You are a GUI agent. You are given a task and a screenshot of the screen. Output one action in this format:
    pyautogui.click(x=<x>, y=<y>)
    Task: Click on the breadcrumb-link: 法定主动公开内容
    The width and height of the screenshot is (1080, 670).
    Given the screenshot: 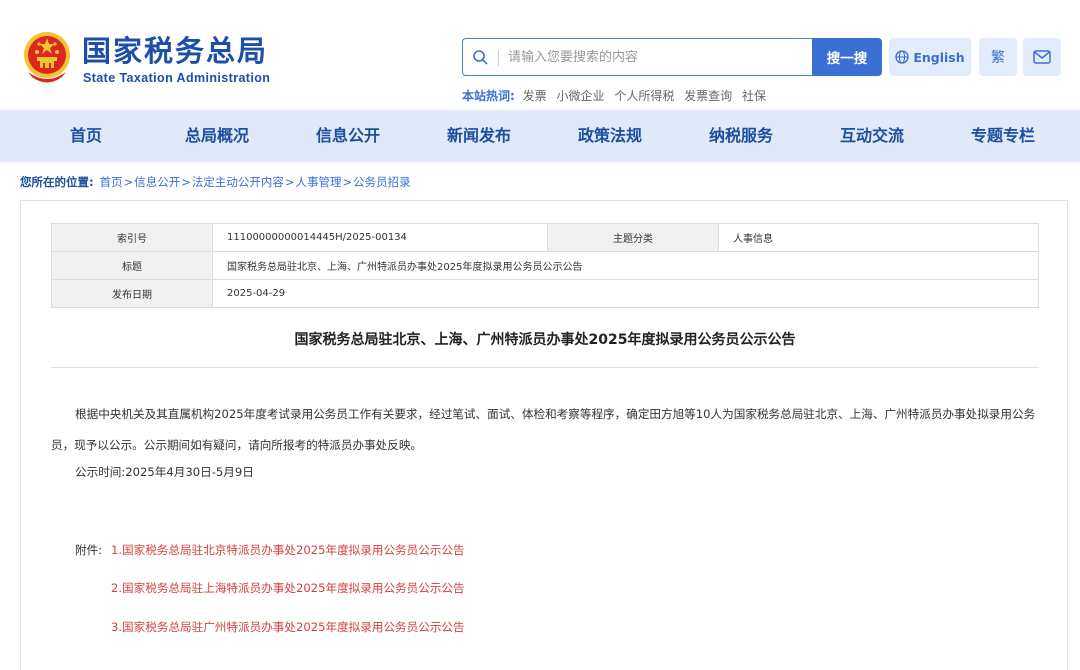 What is the action you would take?
    pyautogui.click(x=238, y=182)
    